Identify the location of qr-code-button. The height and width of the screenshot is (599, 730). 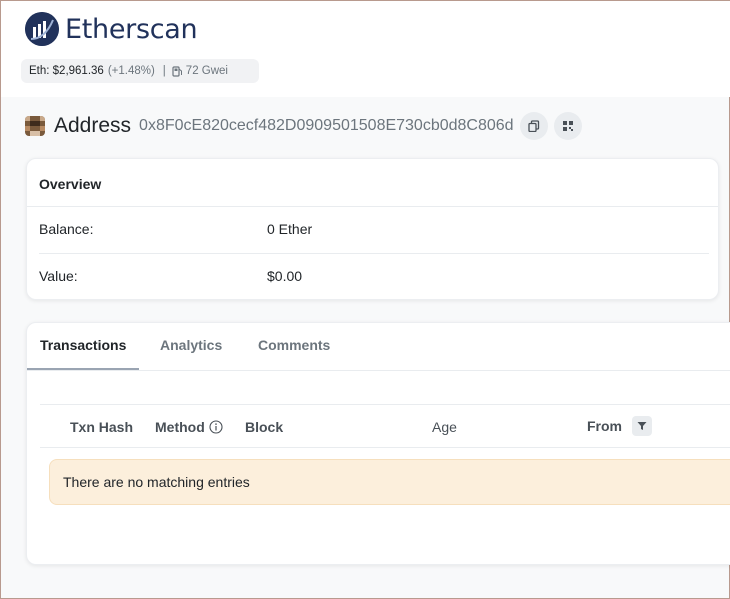
(567, 126).